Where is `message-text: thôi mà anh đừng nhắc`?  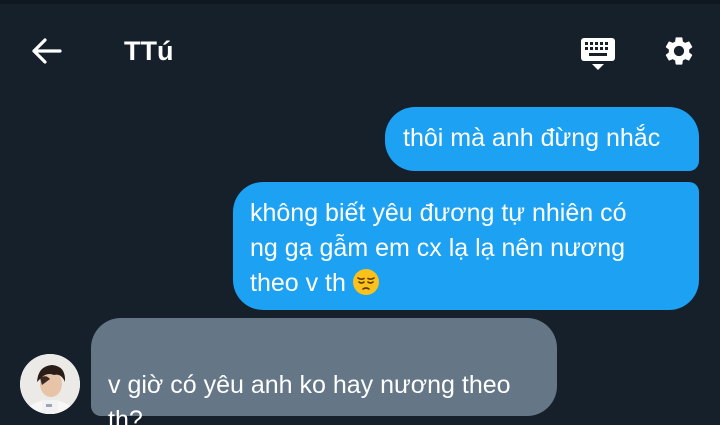 message-text: thôi mà anh đừng nhắc is located at coordinates (532, 138).